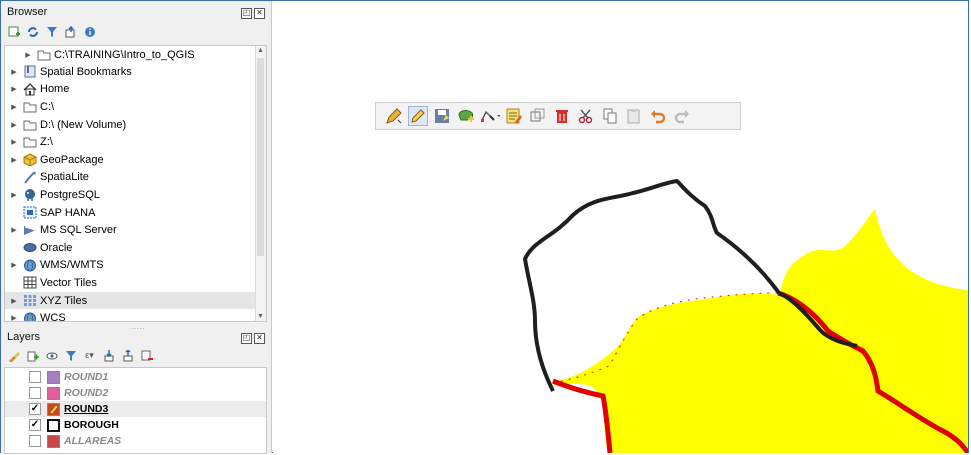  What do you see at coordinates (78, 230) in the screenshot?
I see `browser-item-label: MS SQL Server` at bounding box center [78, 230].